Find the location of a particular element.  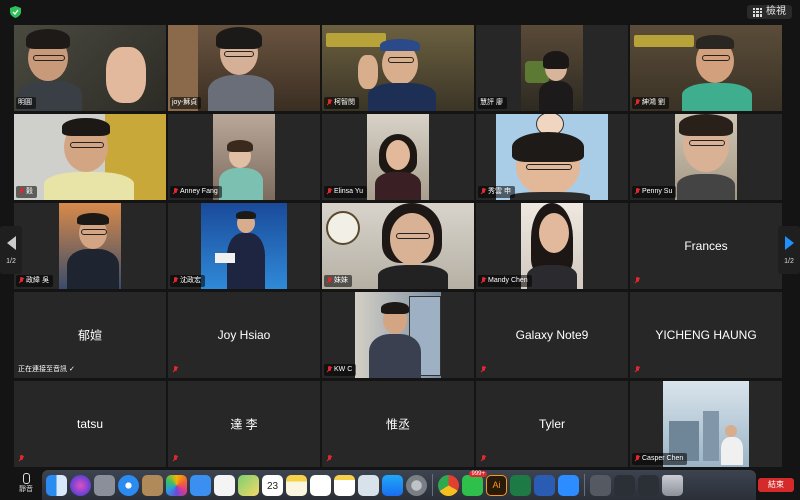

participant-tile: Galaxy Note9 is located at coordinates (552, 335).